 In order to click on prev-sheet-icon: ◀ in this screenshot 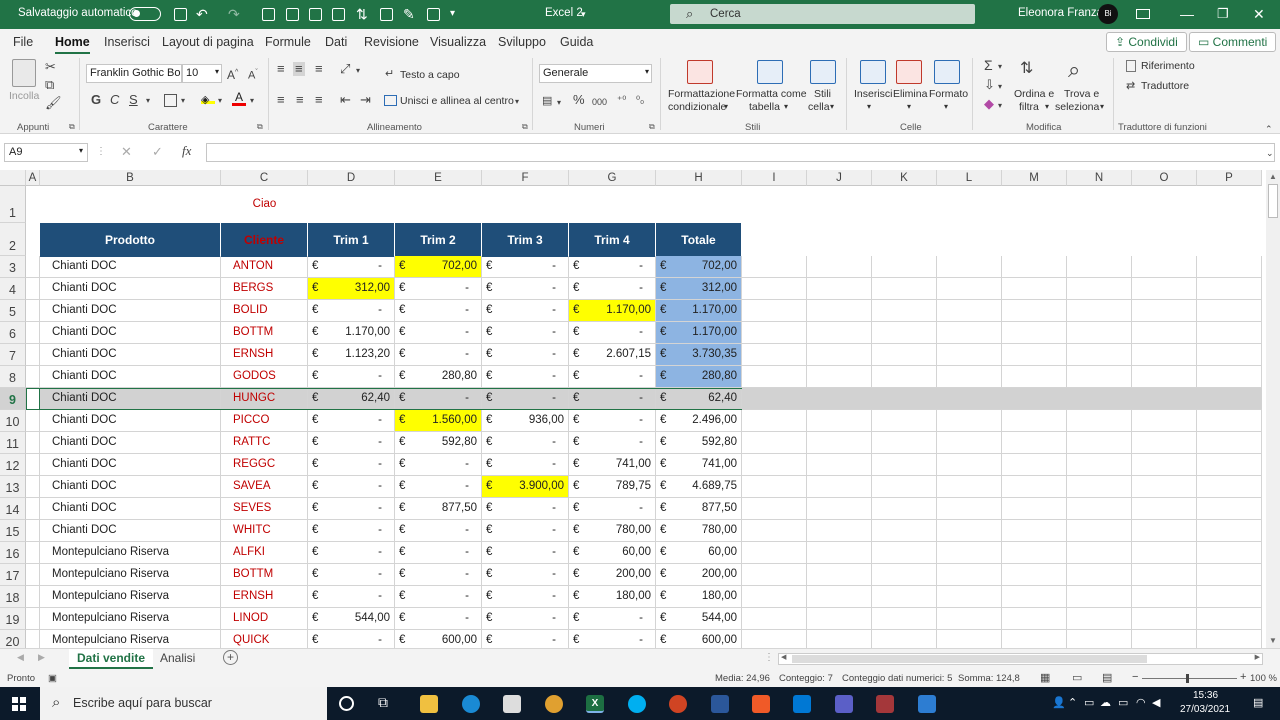, I will do `click(20, 657)`.